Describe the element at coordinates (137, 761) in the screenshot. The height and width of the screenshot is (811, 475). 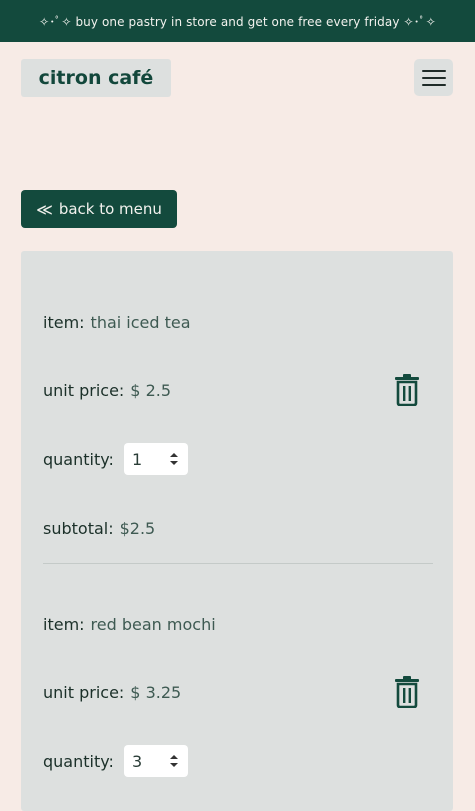
I see `quantity-value: 3` at that location.